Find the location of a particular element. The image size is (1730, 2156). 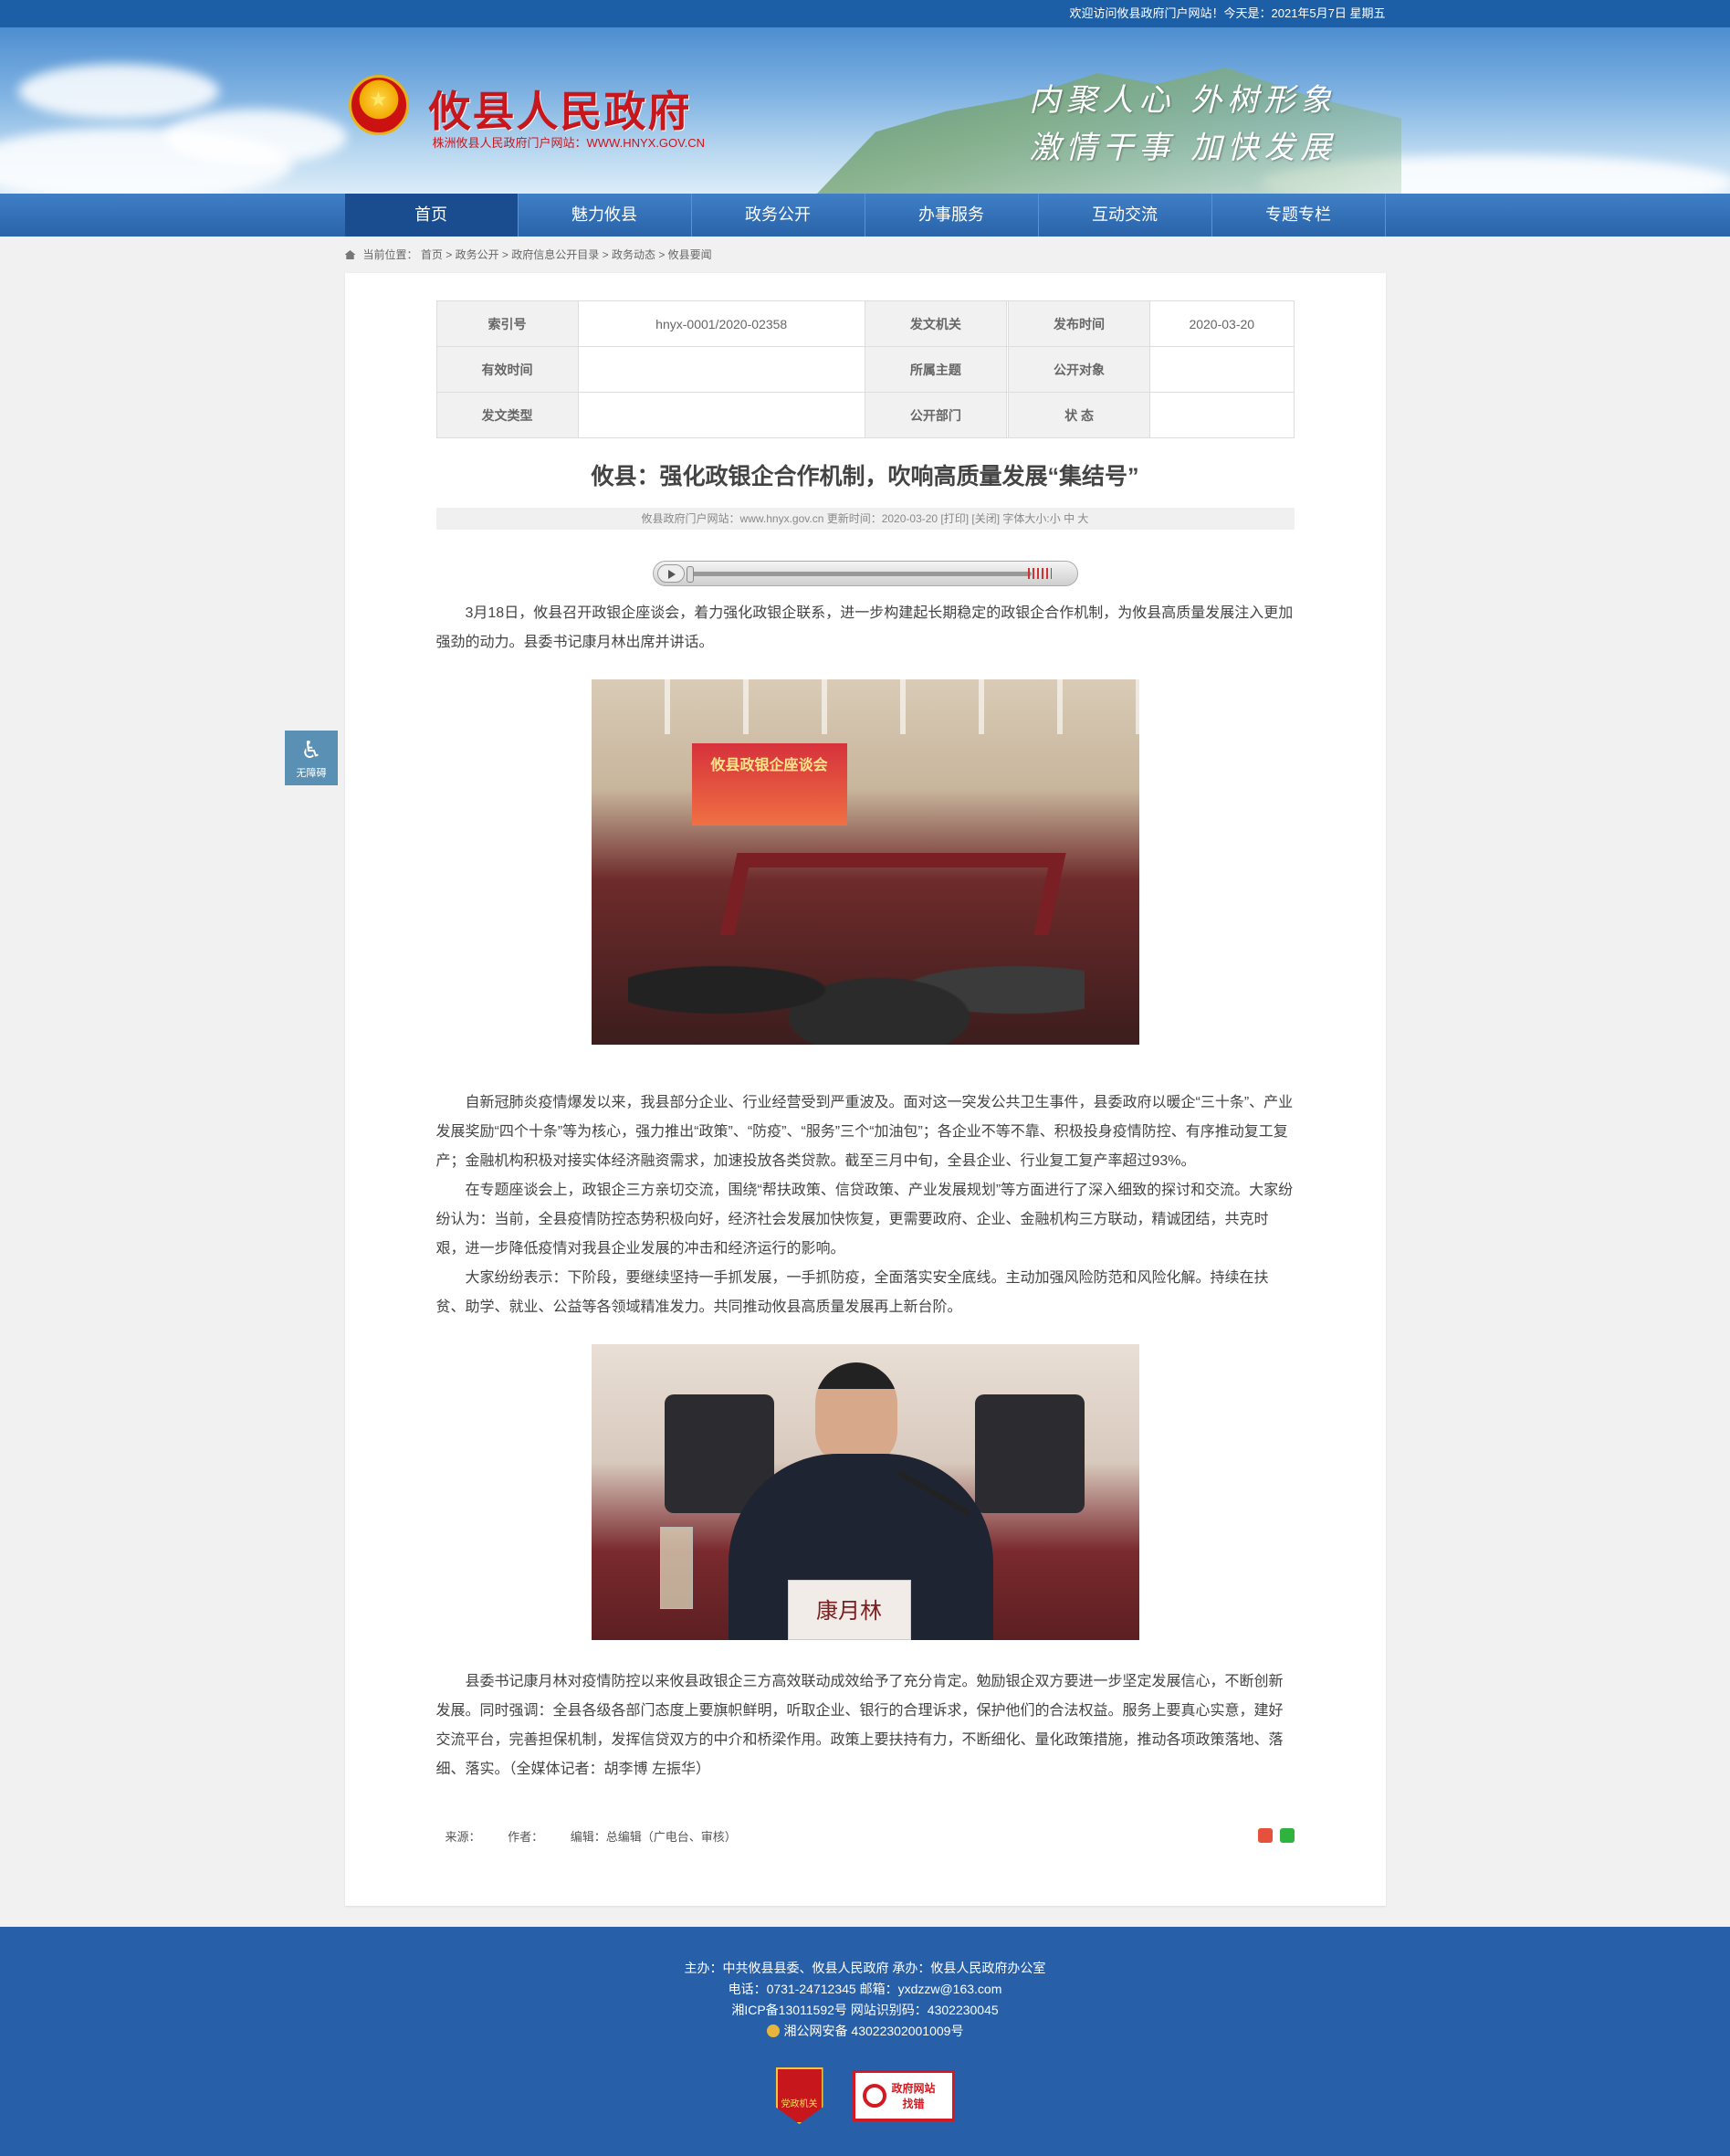

nav-item-home: 首页 is located at coordinates (431, 215).